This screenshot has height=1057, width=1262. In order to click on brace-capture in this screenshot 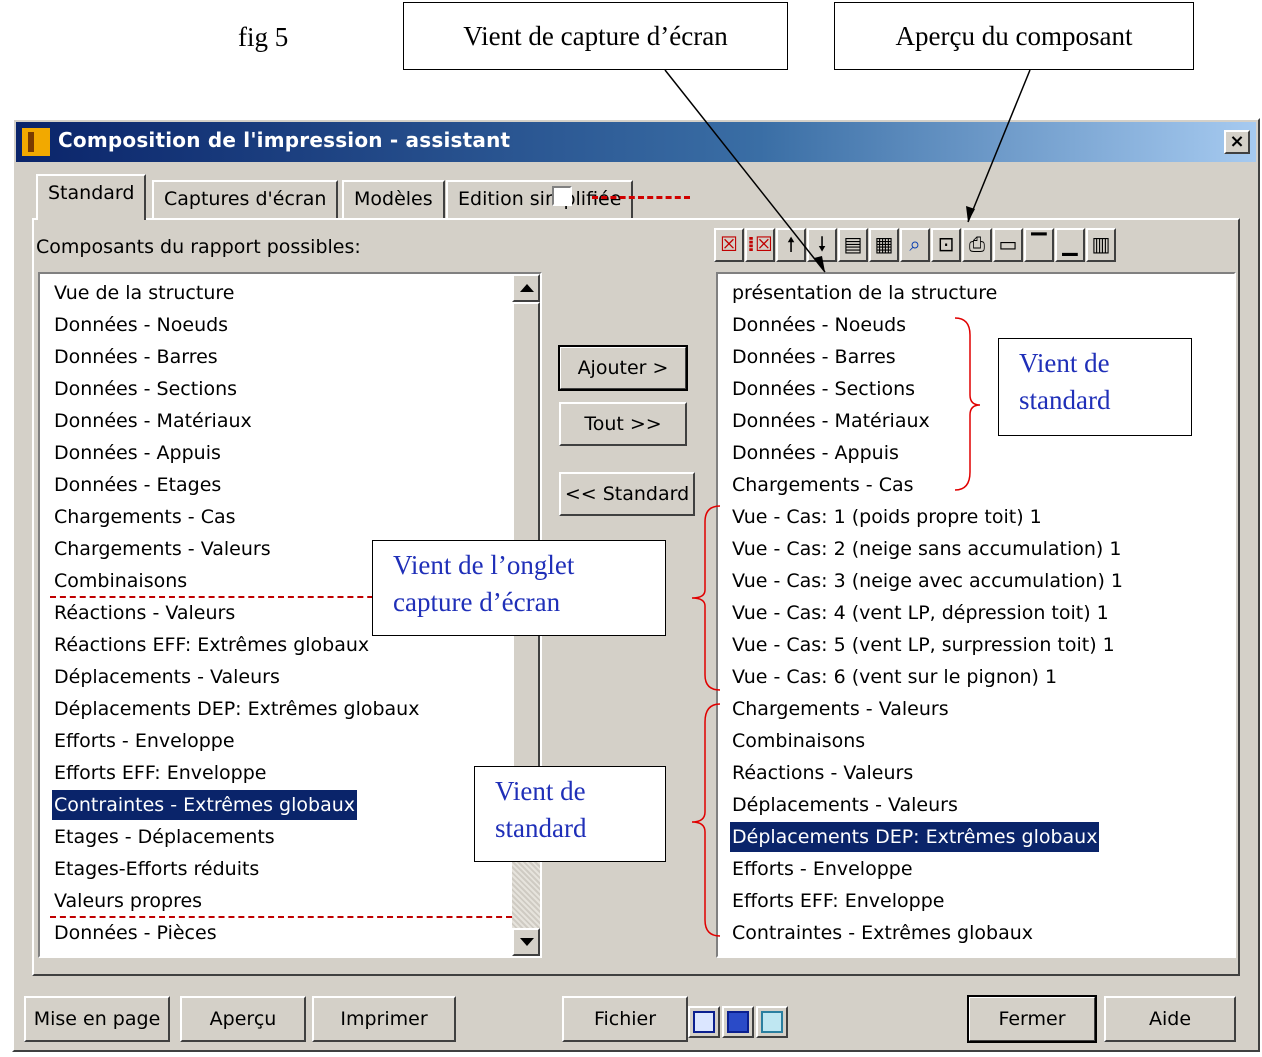, I will do `click(706, 598)`.